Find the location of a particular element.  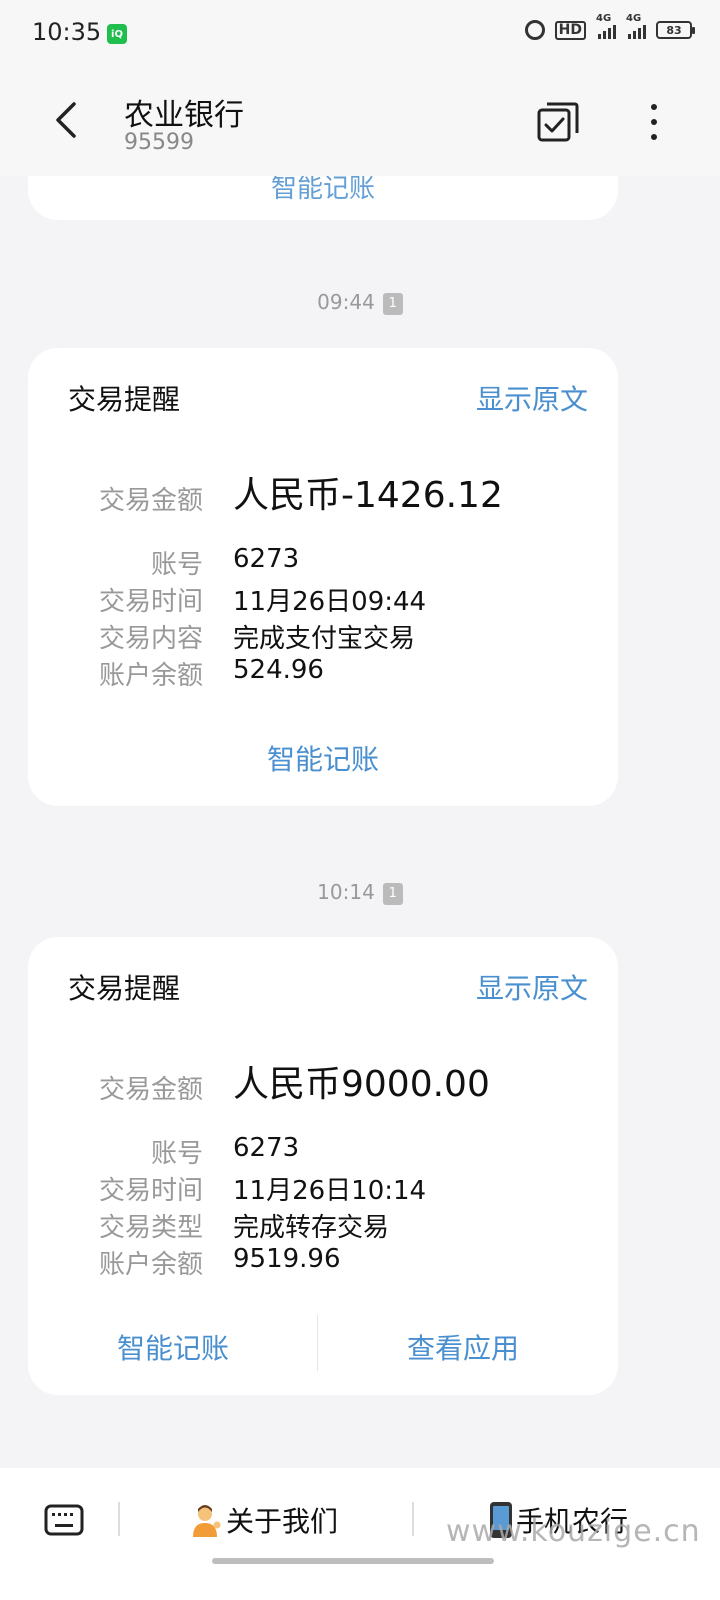

detail-row: 账户余额 9519.96 is located at coordinates (323, 1263).